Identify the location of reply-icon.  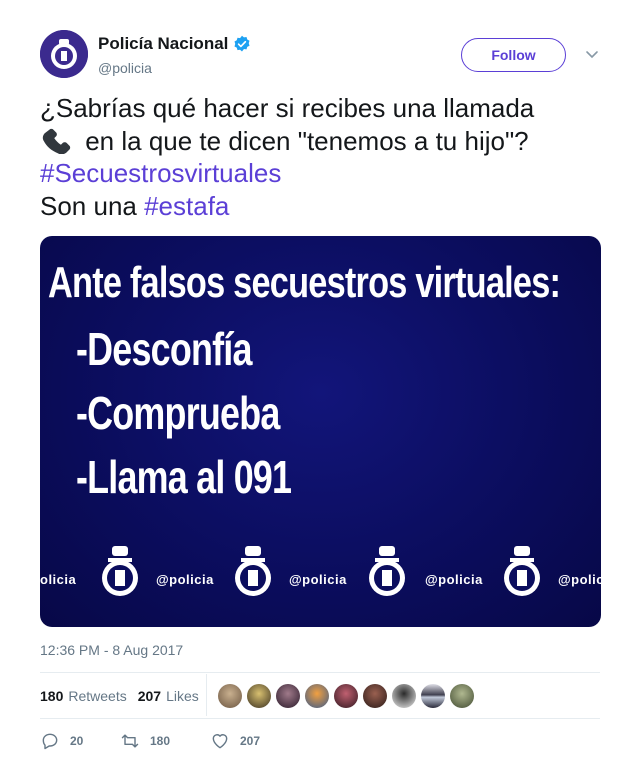
(50, 741).